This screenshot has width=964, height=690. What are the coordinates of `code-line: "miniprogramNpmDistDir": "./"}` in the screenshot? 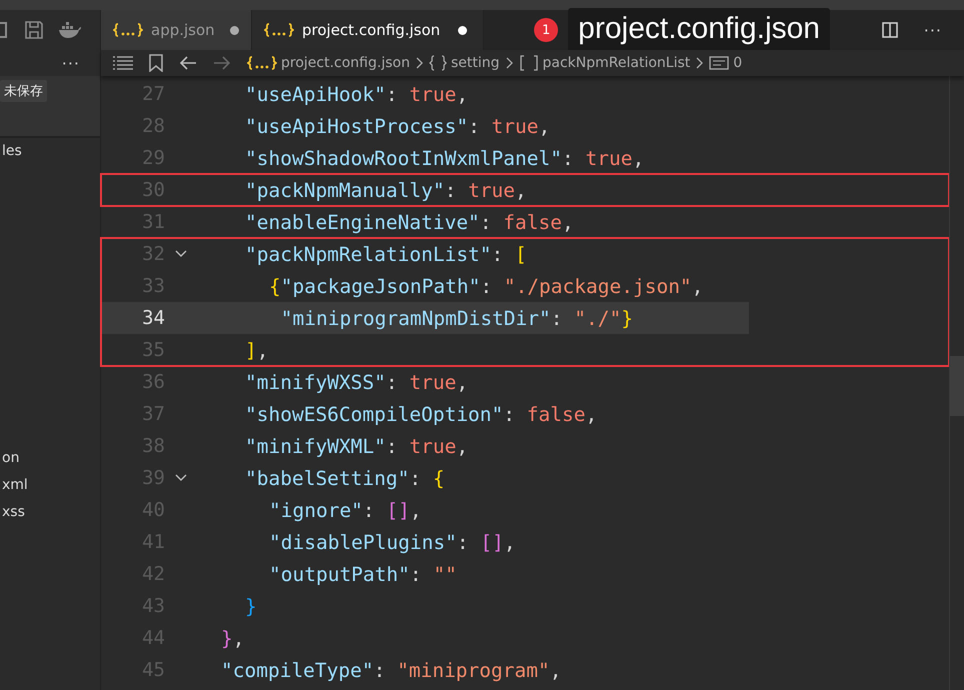 It's located at (456, 318).